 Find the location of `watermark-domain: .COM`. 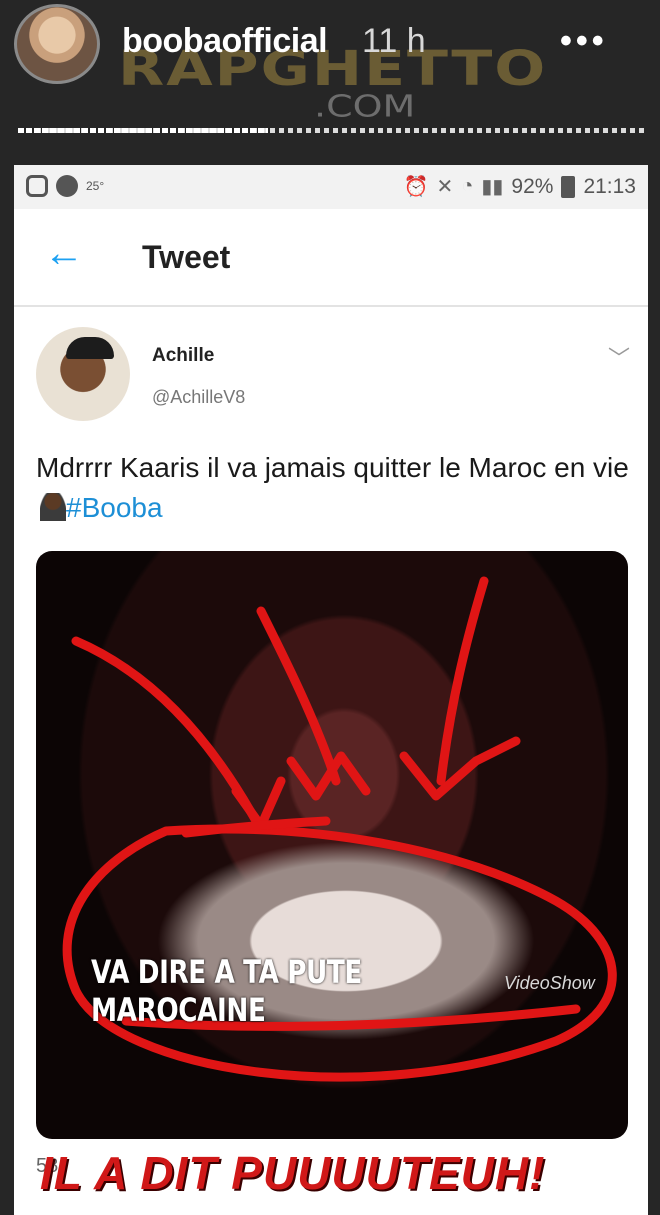

watermark-domain: .COM is located at coordinates (365, 106).